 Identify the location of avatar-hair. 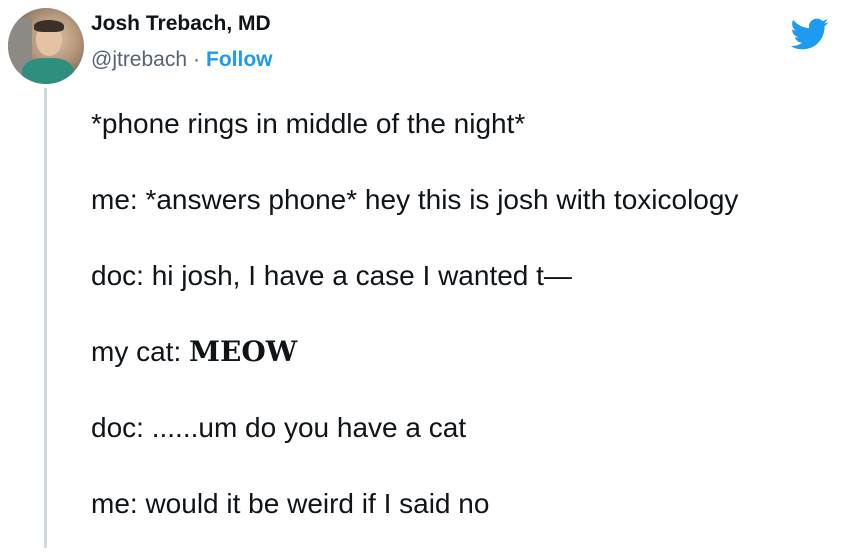
(49, 26).